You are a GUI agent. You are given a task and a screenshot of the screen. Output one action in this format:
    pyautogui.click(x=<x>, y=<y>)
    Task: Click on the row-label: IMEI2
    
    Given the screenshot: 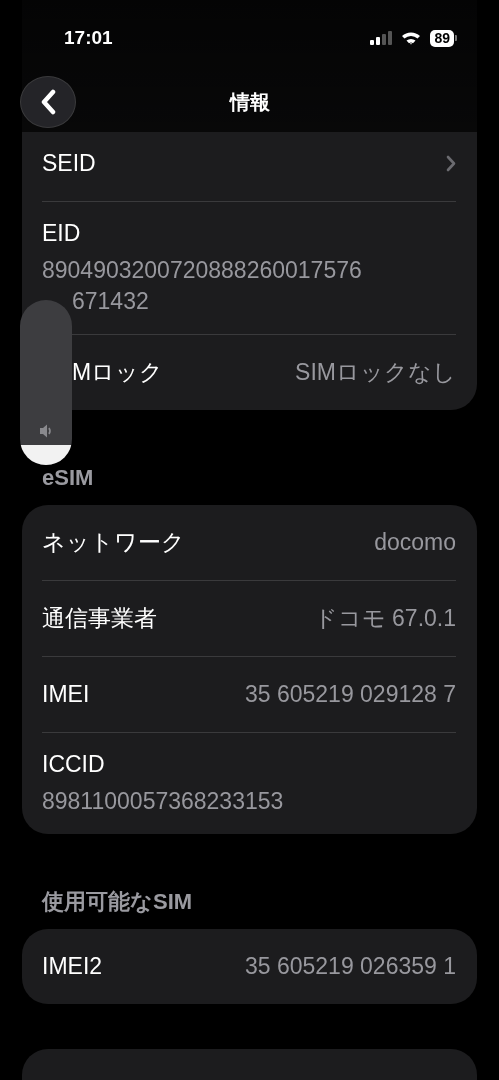 What is the action you would take?
    pyautogui.click(x=72, y=966)
    